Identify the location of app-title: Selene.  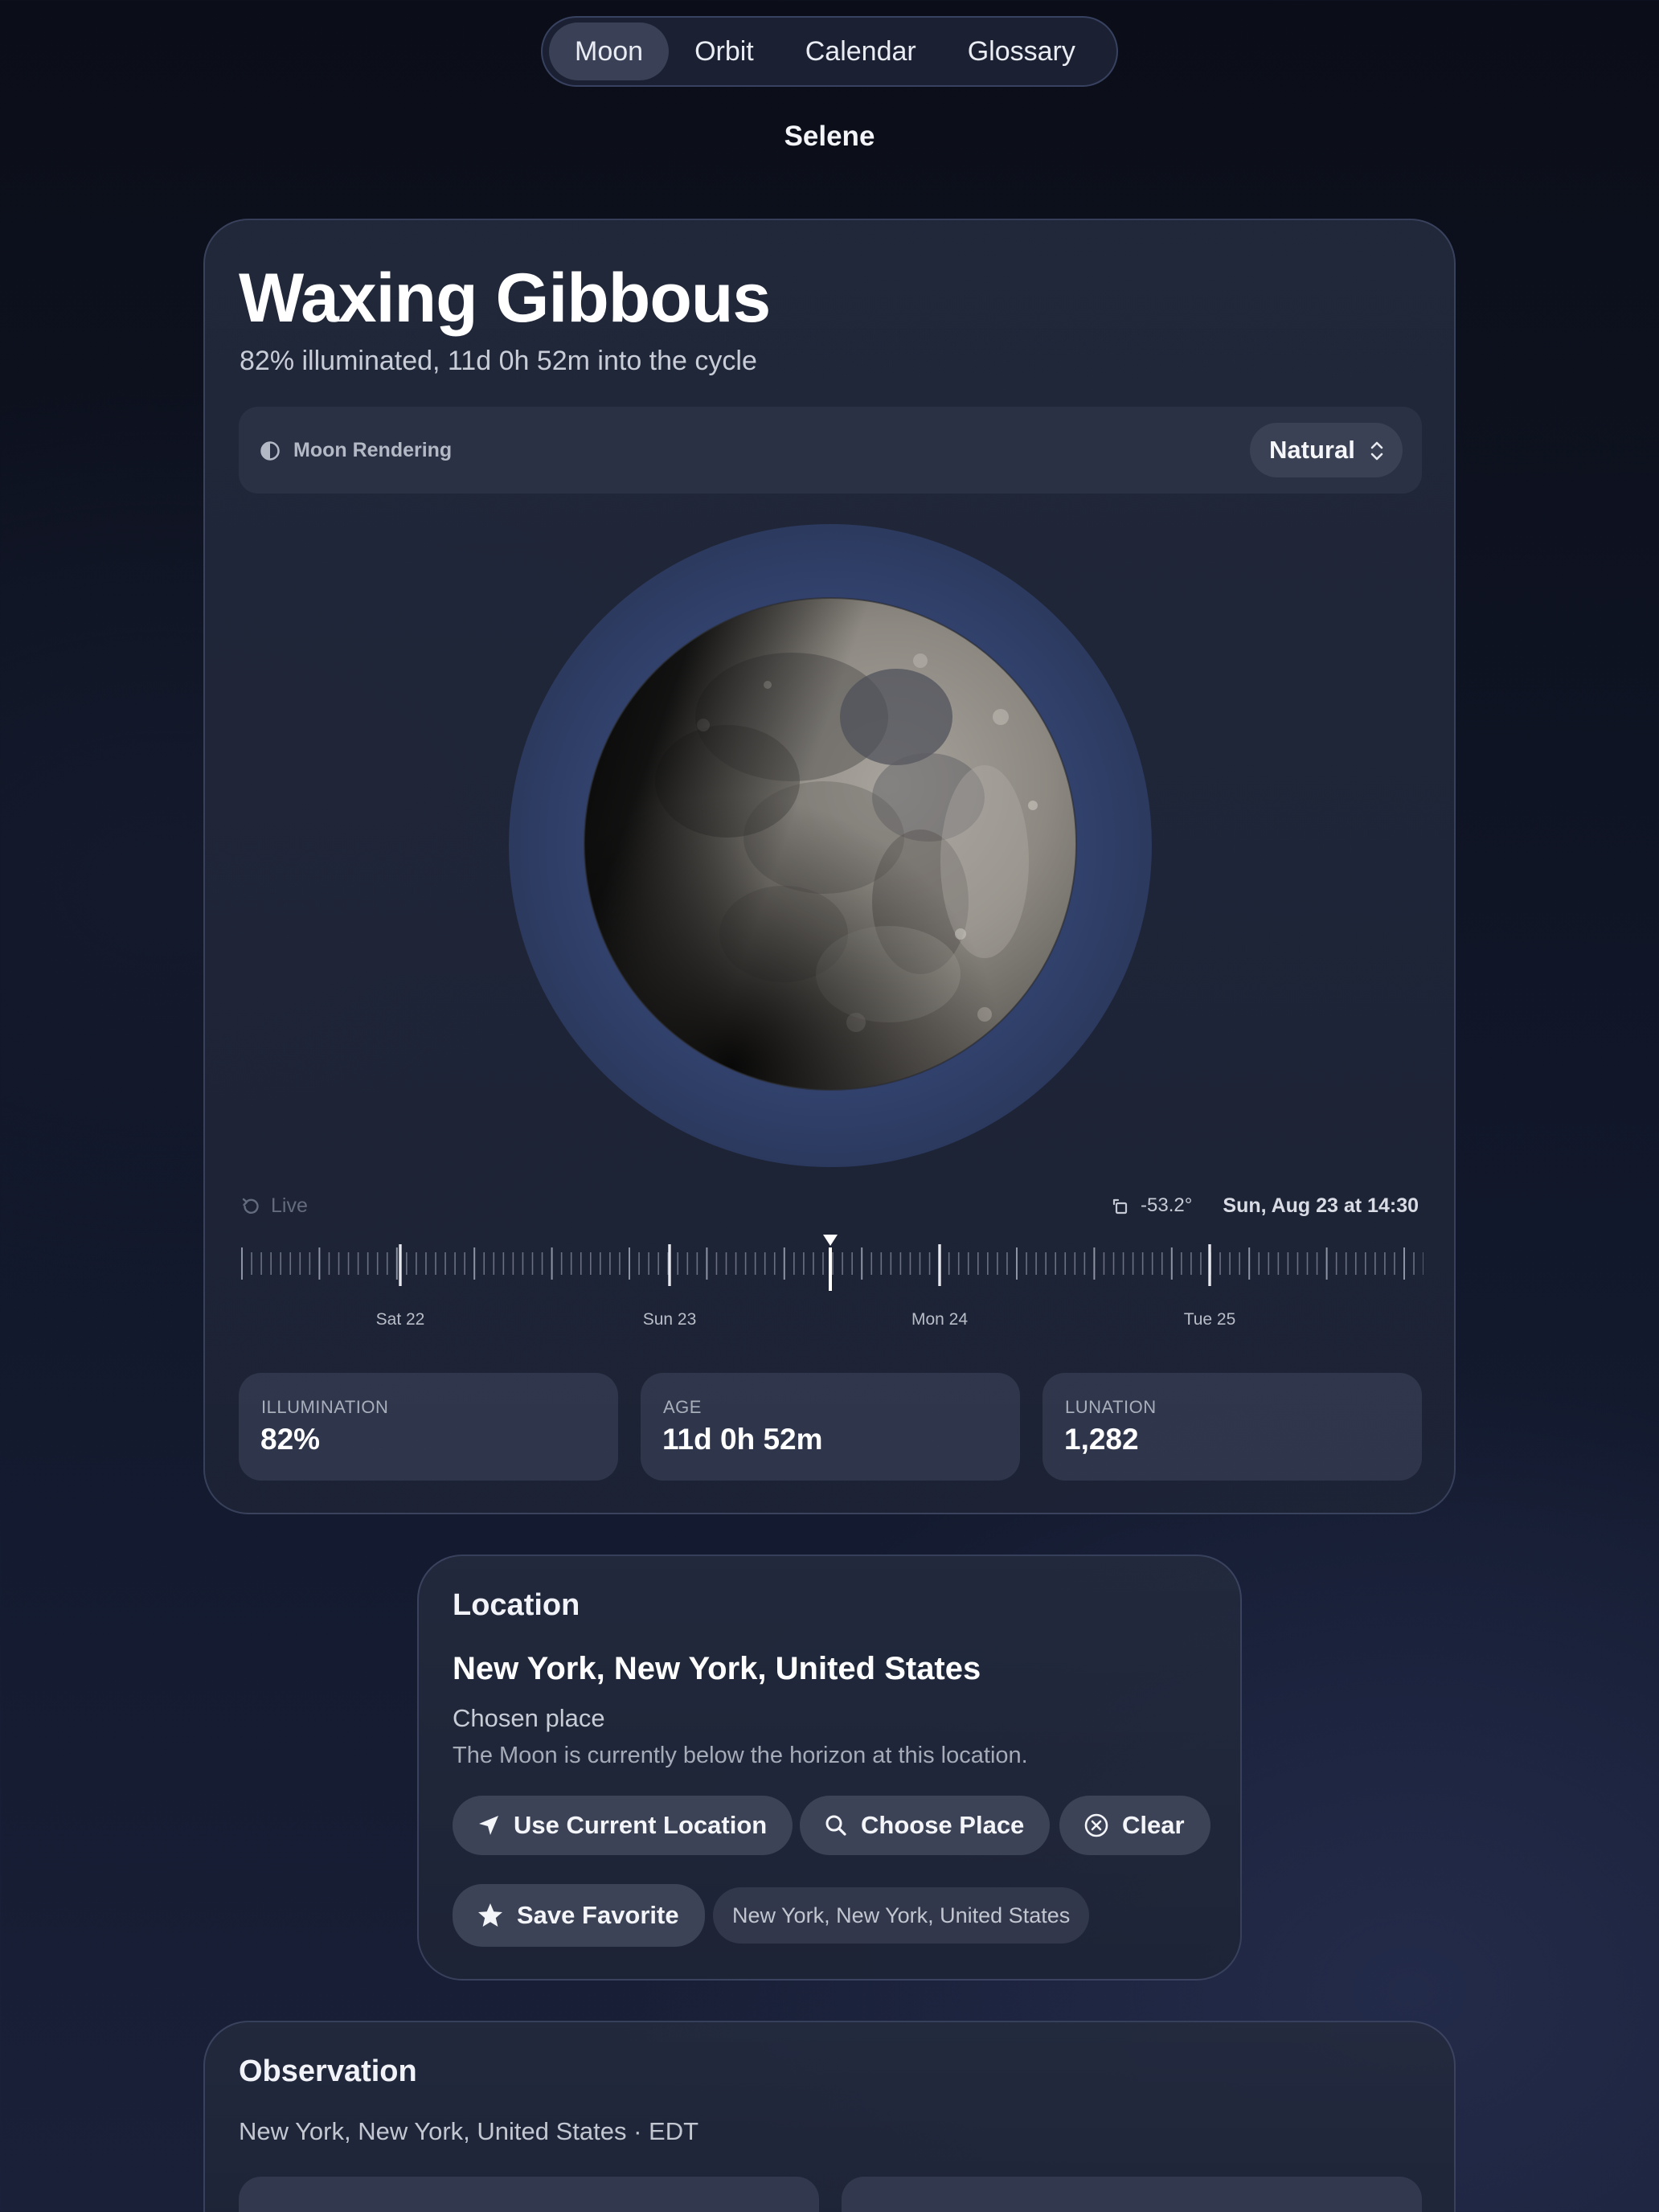
(829, 136).